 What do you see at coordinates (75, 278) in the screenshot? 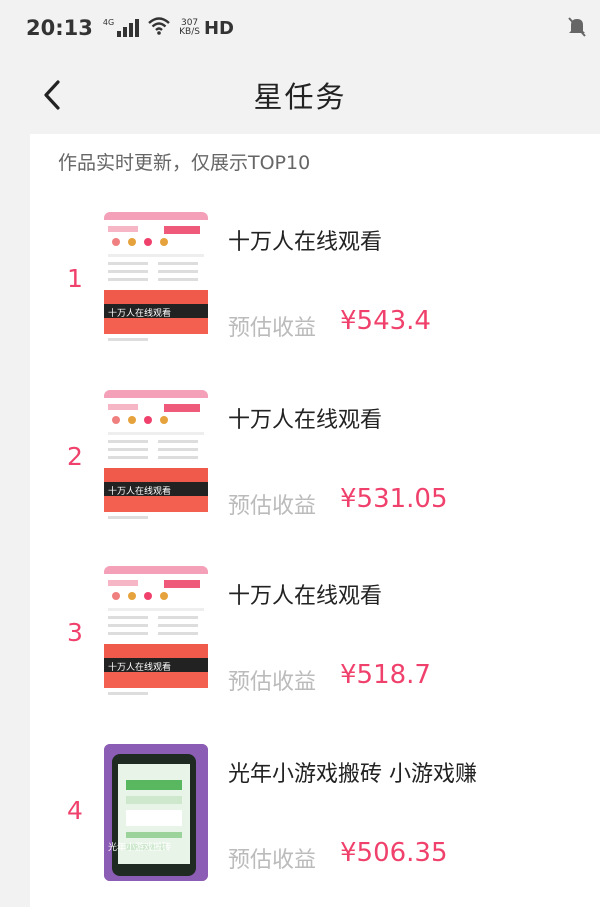
I see `rank-number: 1` at bounding box center [75, 278].